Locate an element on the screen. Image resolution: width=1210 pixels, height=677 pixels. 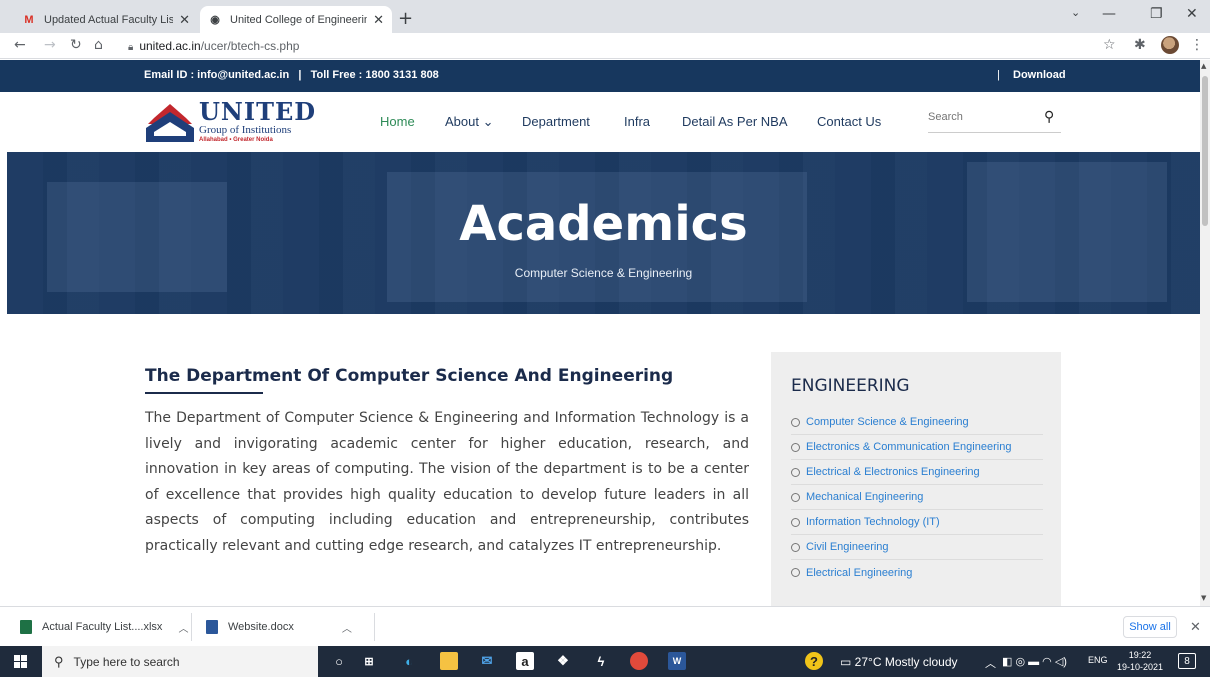
lock-icon: 🔒︎ is located at coordinates (131, 47).